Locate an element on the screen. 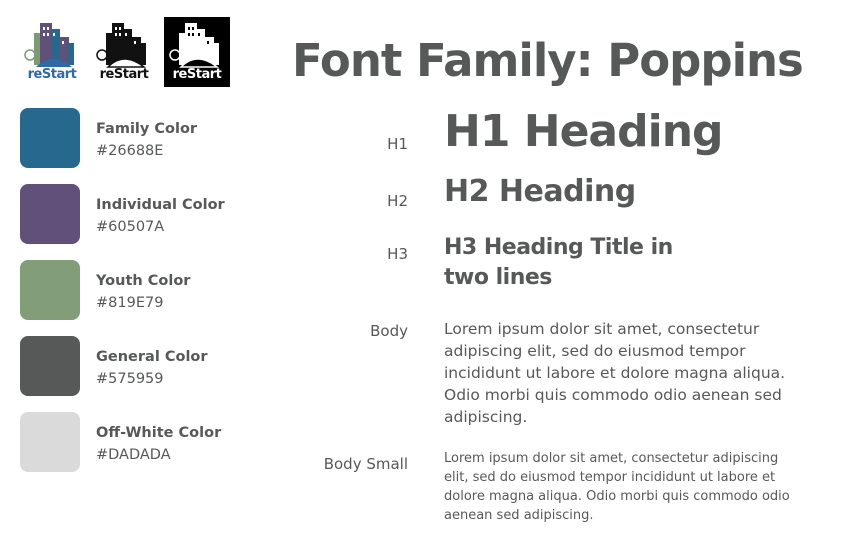  body-label: Body is located at coordinates (389, 331).